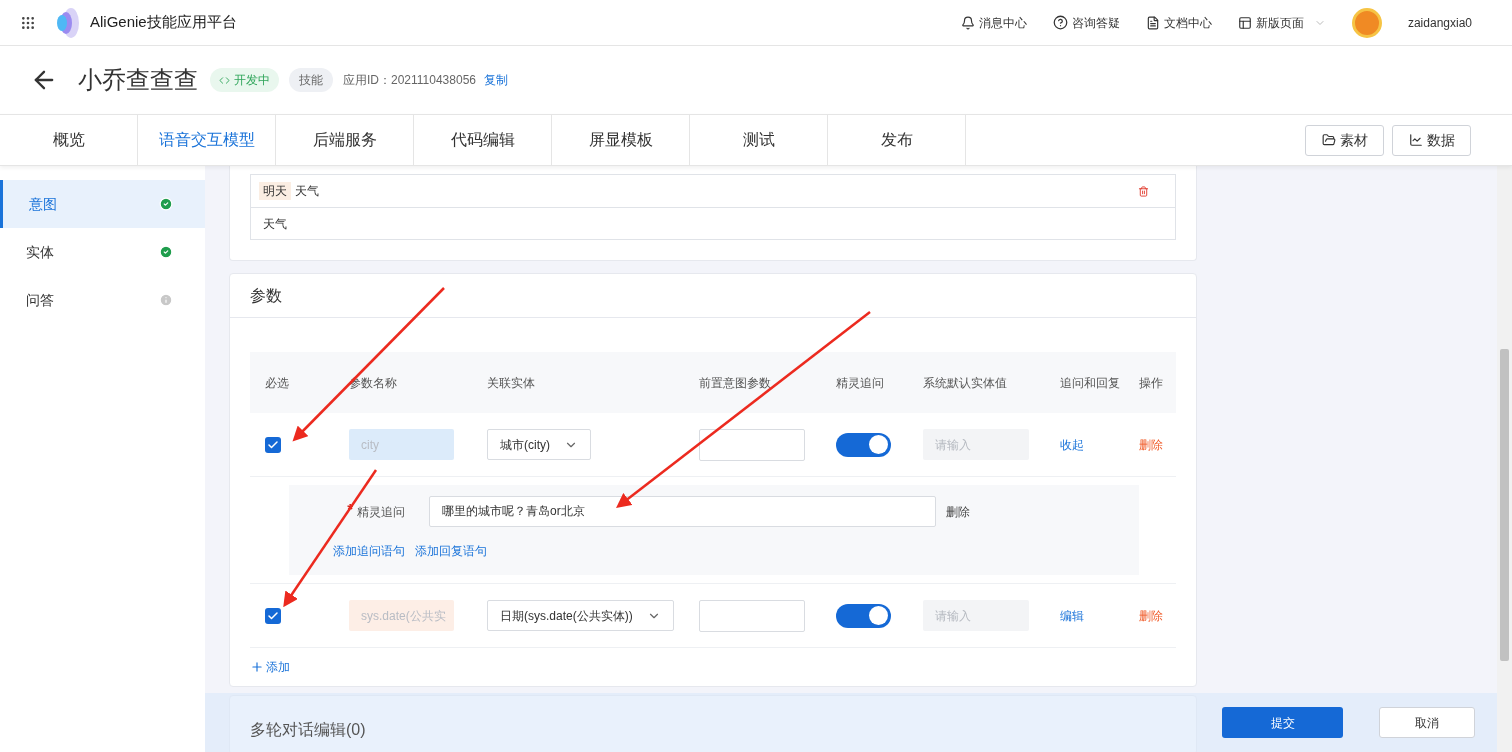 This screenshot has height=752, width=1512. Describe the element at coordinates (735, 383) in the screenshot. I see `column-header: 前置意图参数` at that location.